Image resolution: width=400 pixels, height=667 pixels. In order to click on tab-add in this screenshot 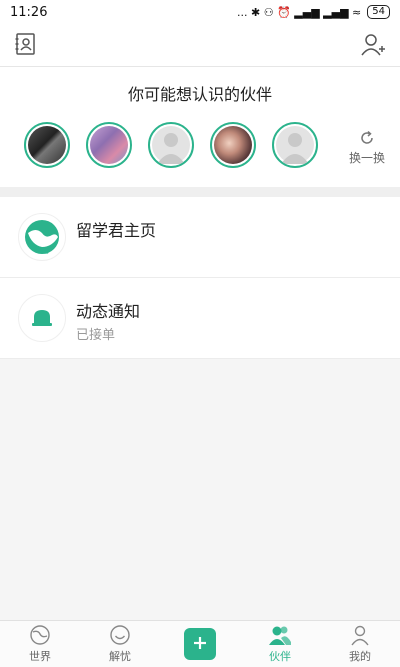, I will do `click(200, 644)`.